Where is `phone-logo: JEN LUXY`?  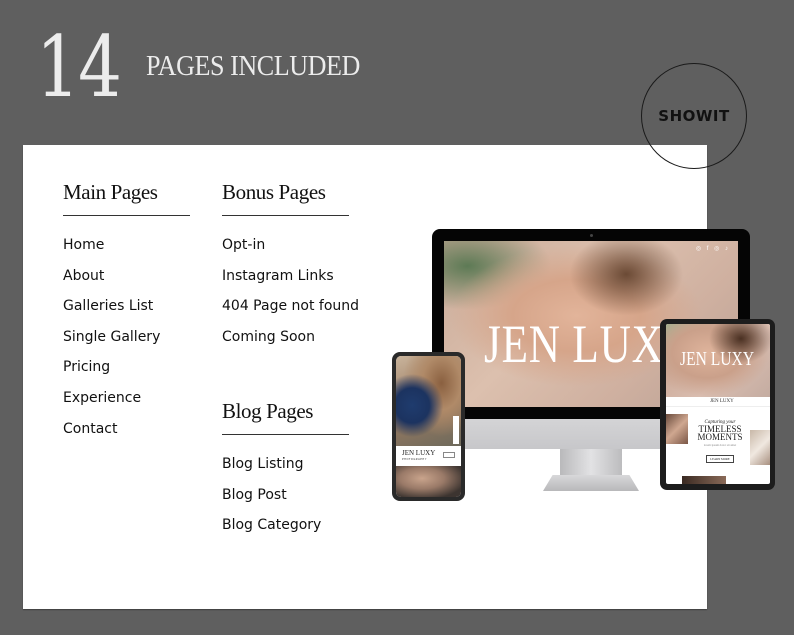
phone-logo: JEN LUXY is located at coordinates (419, 453).